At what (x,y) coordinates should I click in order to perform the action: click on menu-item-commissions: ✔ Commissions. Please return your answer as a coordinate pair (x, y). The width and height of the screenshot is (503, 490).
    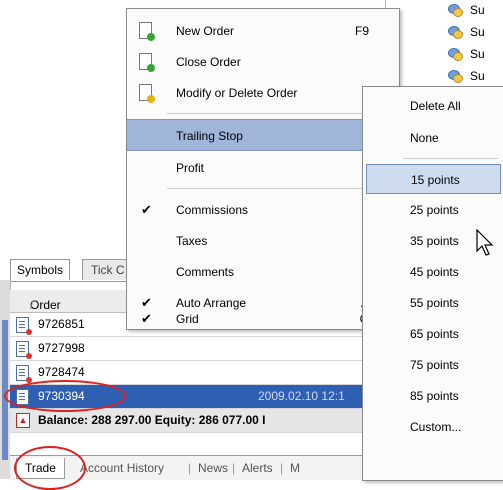
    Looking at the image, I should click on (263, 210).